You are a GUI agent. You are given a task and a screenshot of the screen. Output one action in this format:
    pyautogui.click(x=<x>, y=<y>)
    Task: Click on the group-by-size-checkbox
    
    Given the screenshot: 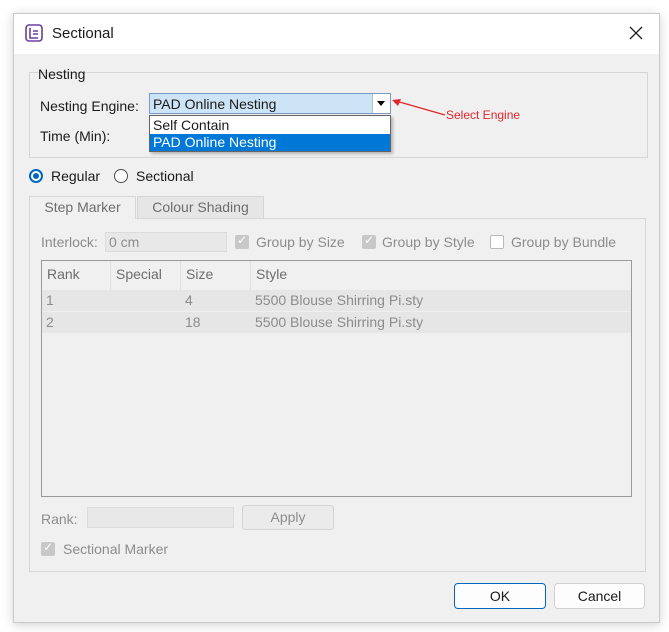 What is the action you would take?
    pyautogui.click(x=242, y=241)
    